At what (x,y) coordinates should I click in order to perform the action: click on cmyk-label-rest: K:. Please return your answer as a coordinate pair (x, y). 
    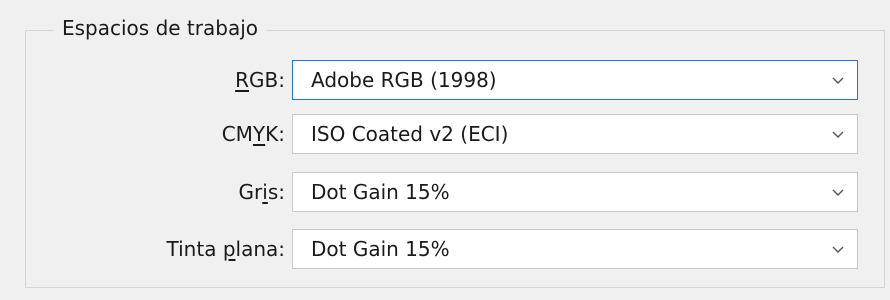
    Looking at the image, I should click on (275, 134).